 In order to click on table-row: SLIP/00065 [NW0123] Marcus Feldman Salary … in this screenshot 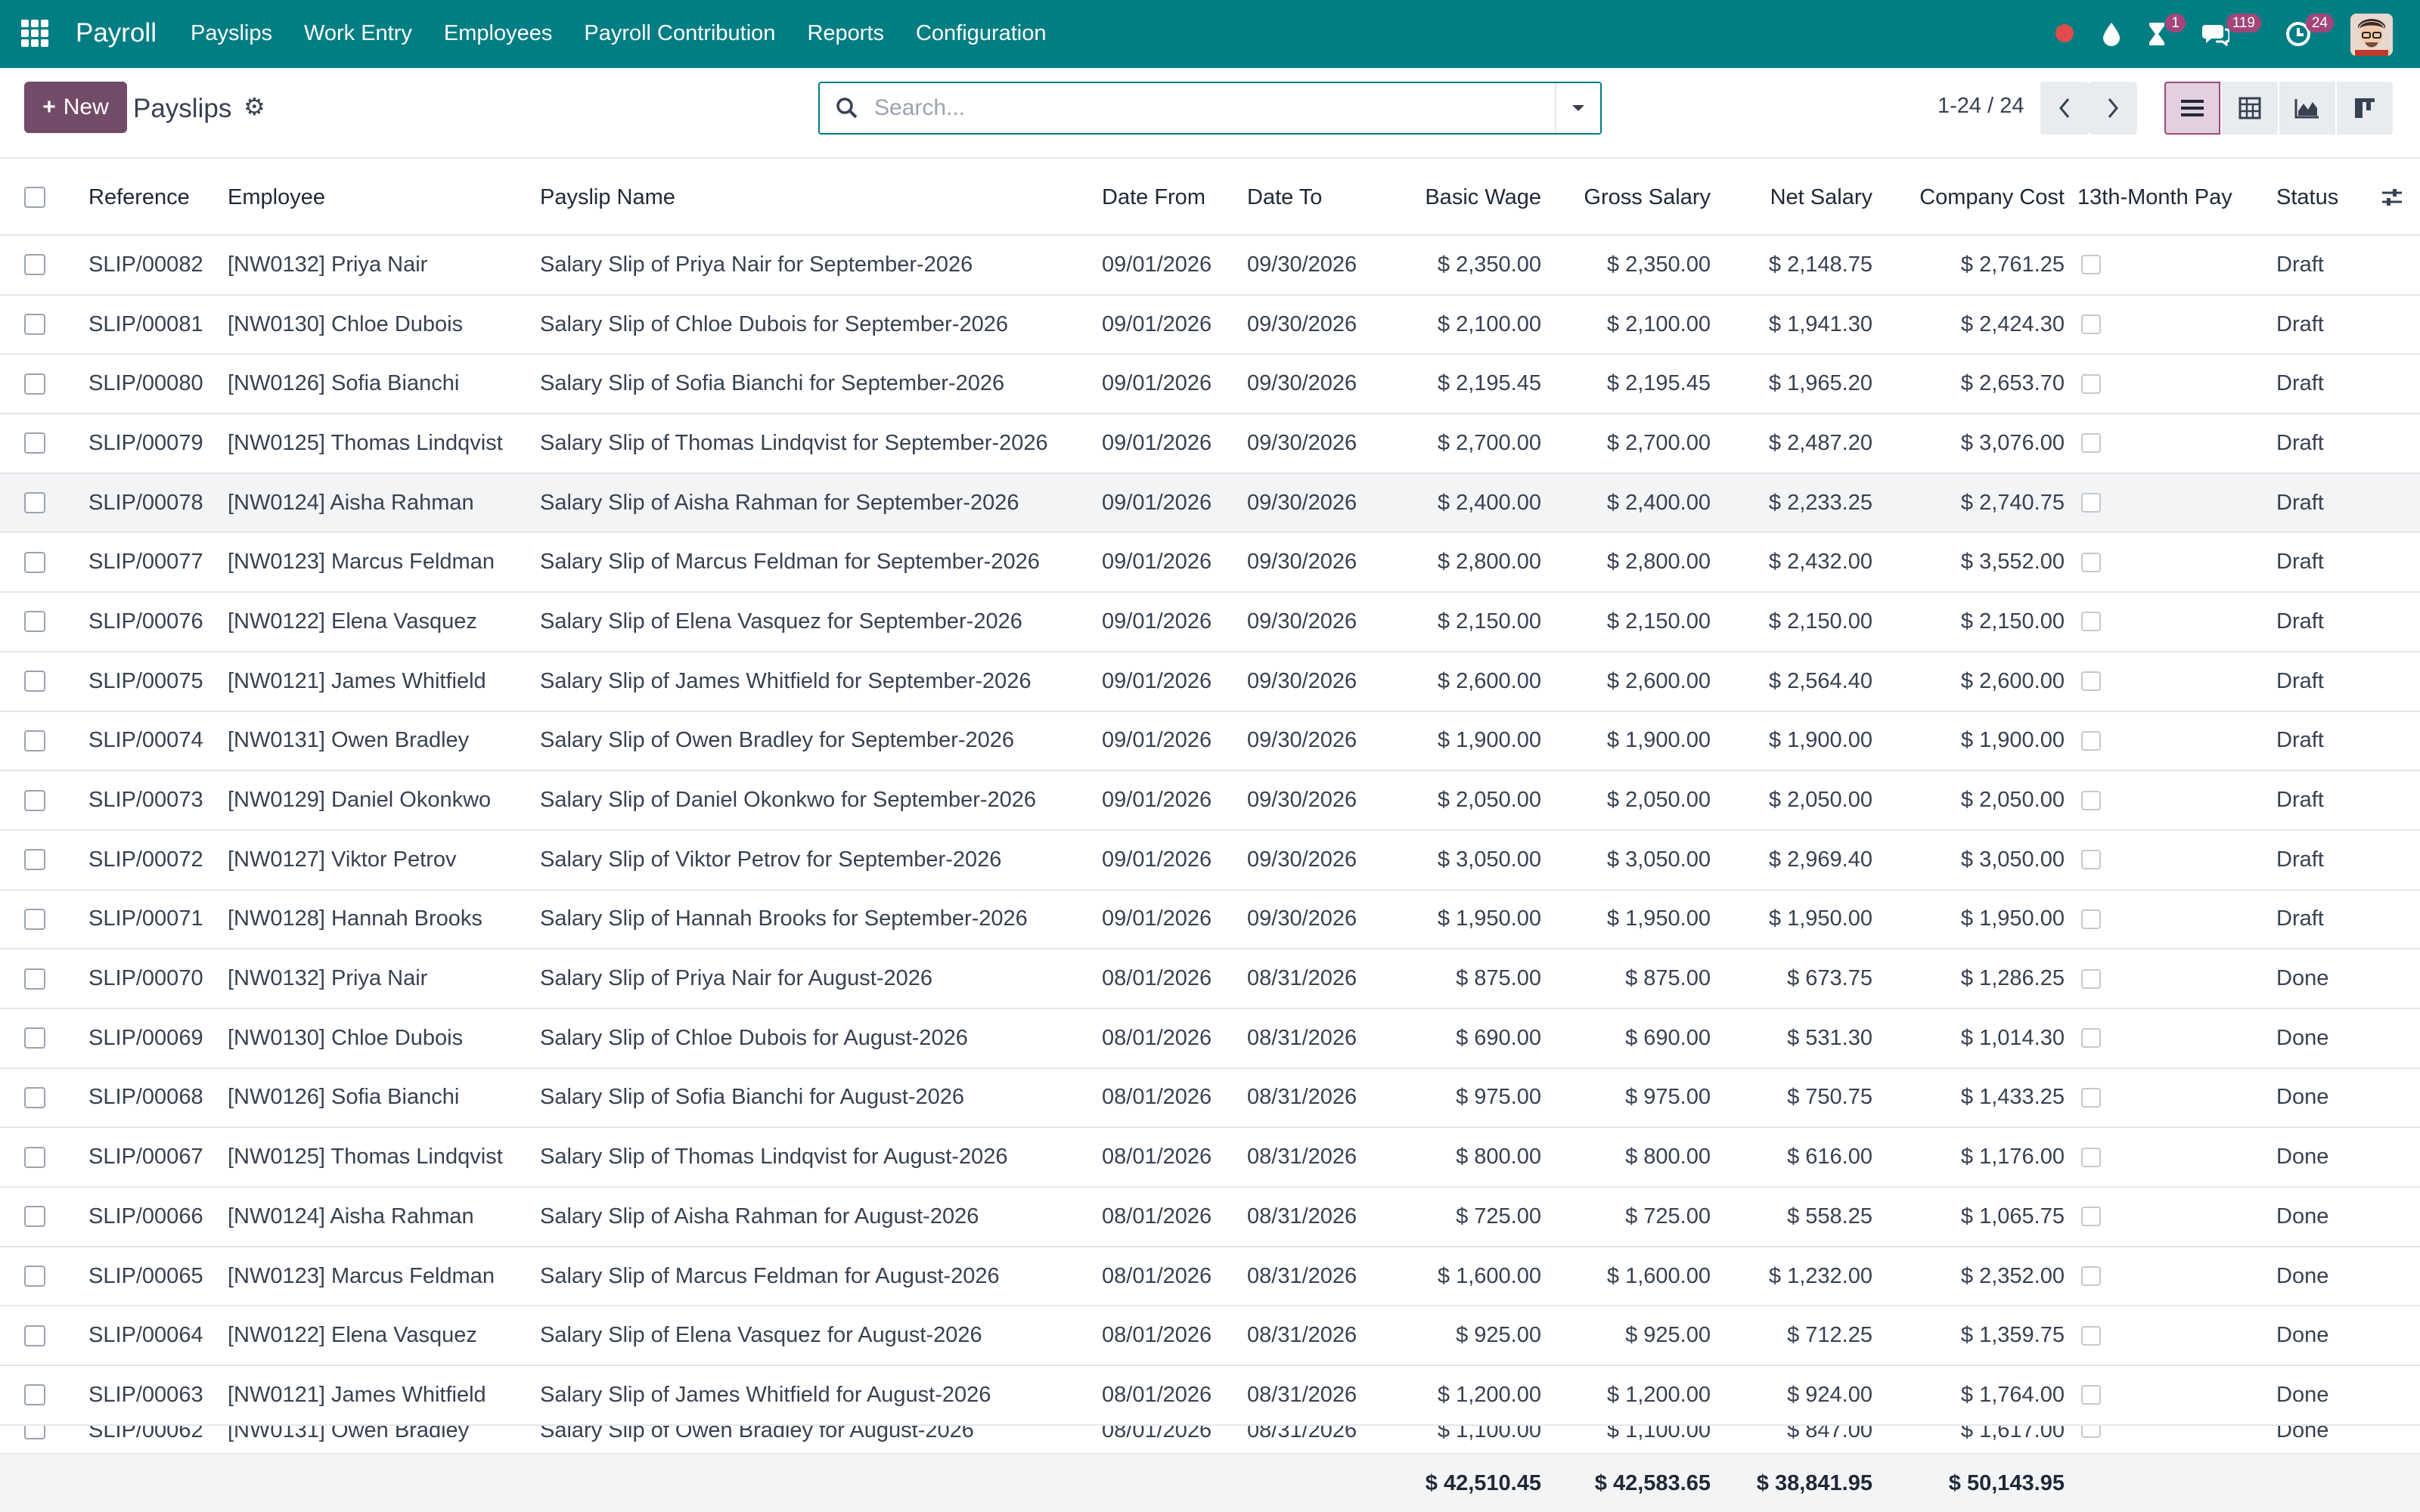, I will do `click(1210, 1277)`.